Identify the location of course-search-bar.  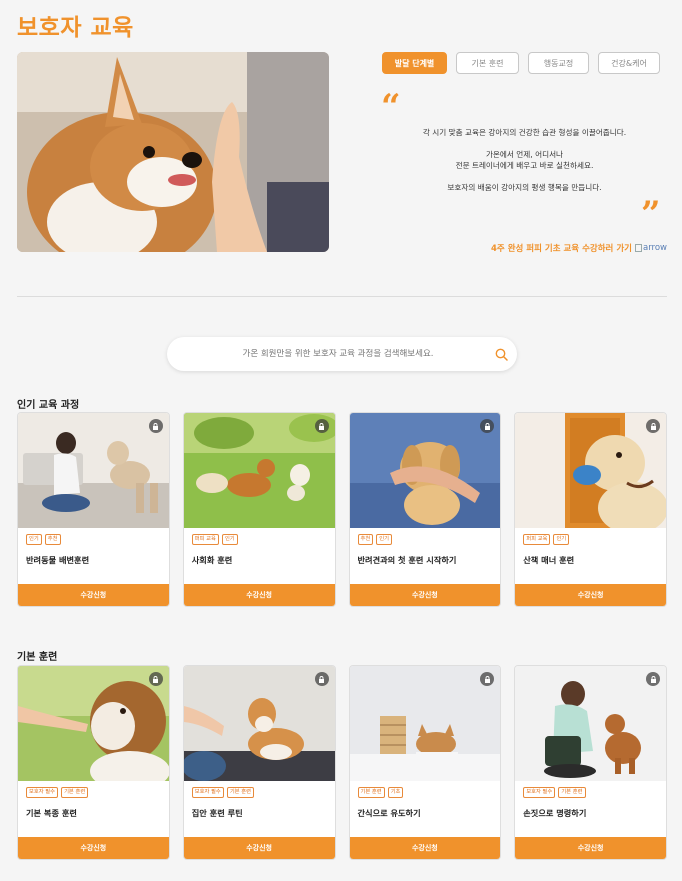
(342, 354).